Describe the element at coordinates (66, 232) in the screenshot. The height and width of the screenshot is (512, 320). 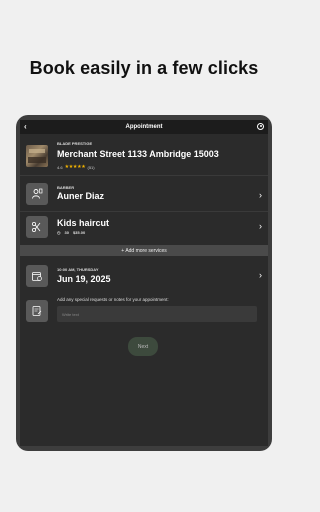
I see `service-duration: 30` at that location.